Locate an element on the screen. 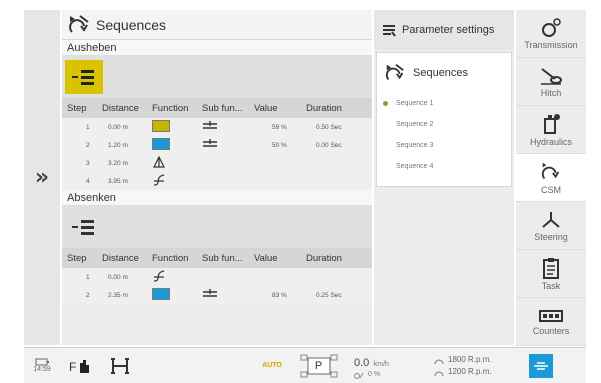 This screenshot has width=601, height=383. lower-section-label: Absenken is located at coordinates (217, 198).